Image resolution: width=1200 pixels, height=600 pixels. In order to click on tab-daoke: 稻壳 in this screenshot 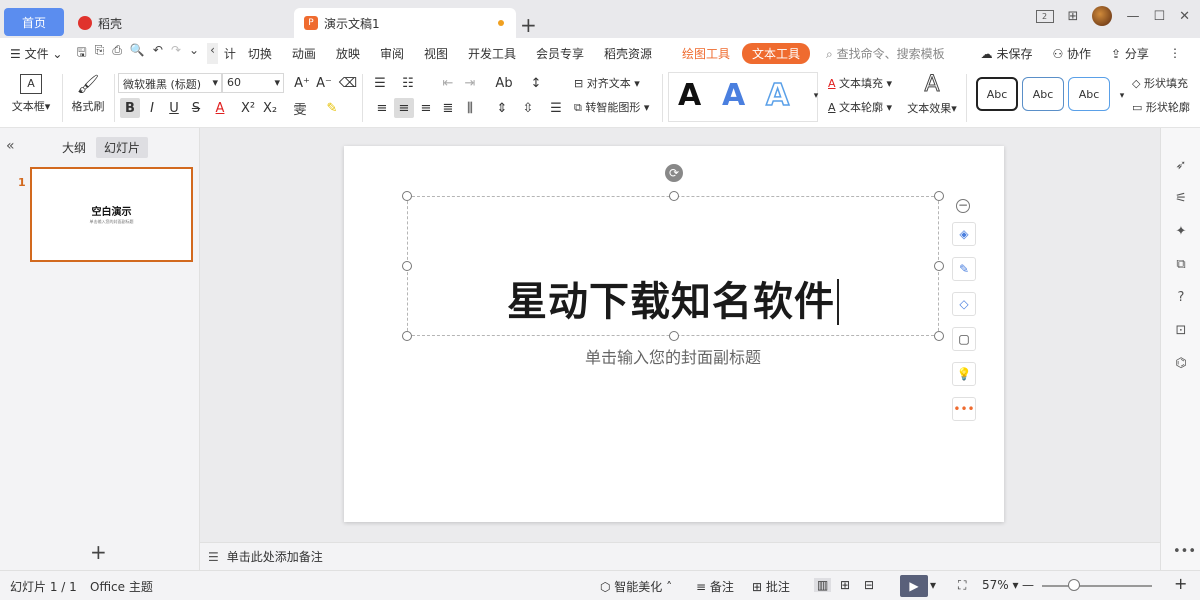, I will do `click(179, 23)`.